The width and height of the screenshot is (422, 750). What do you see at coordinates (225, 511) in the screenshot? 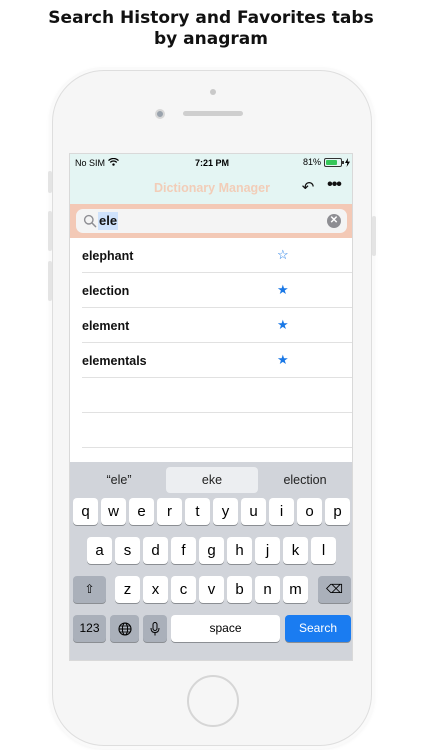
I see `key-y: y` at bounding box center [225, 511].